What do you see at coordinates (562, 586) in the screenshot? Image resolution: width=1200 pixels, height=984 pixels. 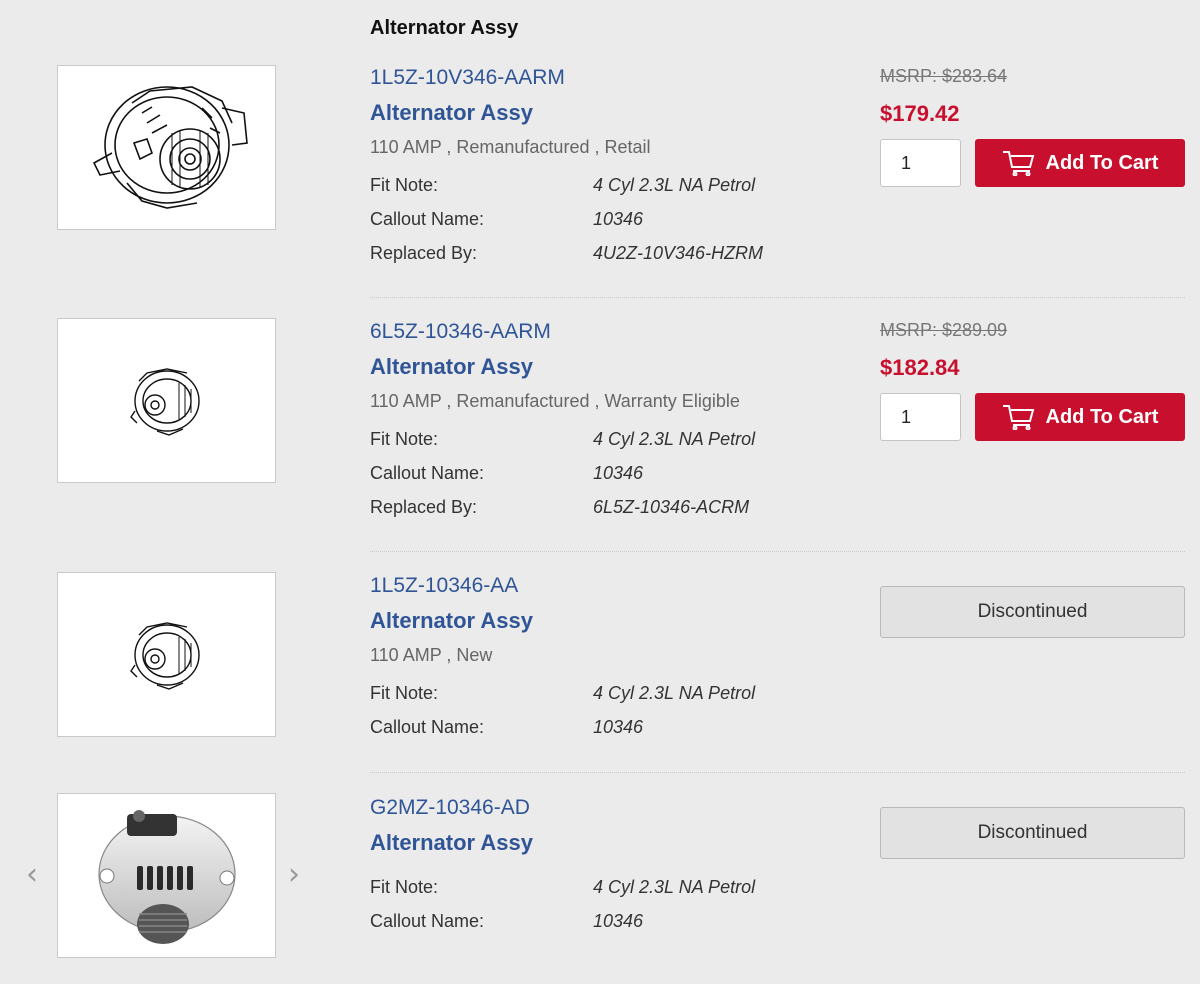 I see `part-number-link: 1L5Z-10346-AA` at bounding box center [562, 586].